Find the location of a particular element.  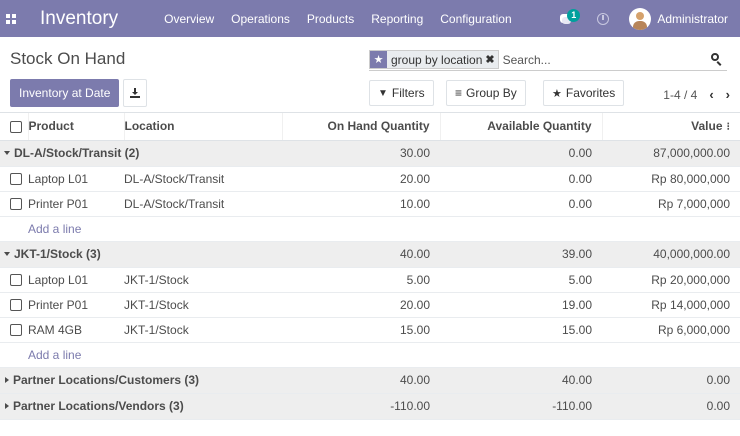

column-header-available: Available Quantity is located at coordinates (520, 127).